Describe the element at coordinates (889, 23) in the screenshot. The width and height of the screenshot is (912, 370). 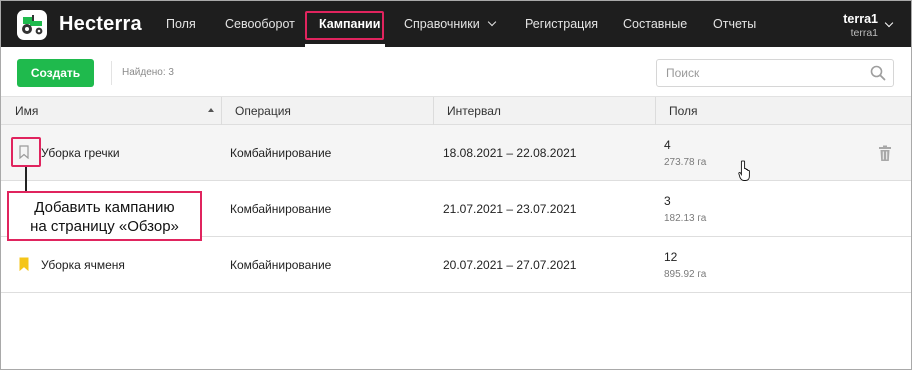
I see `user-menu-chevron-icon` at that location.